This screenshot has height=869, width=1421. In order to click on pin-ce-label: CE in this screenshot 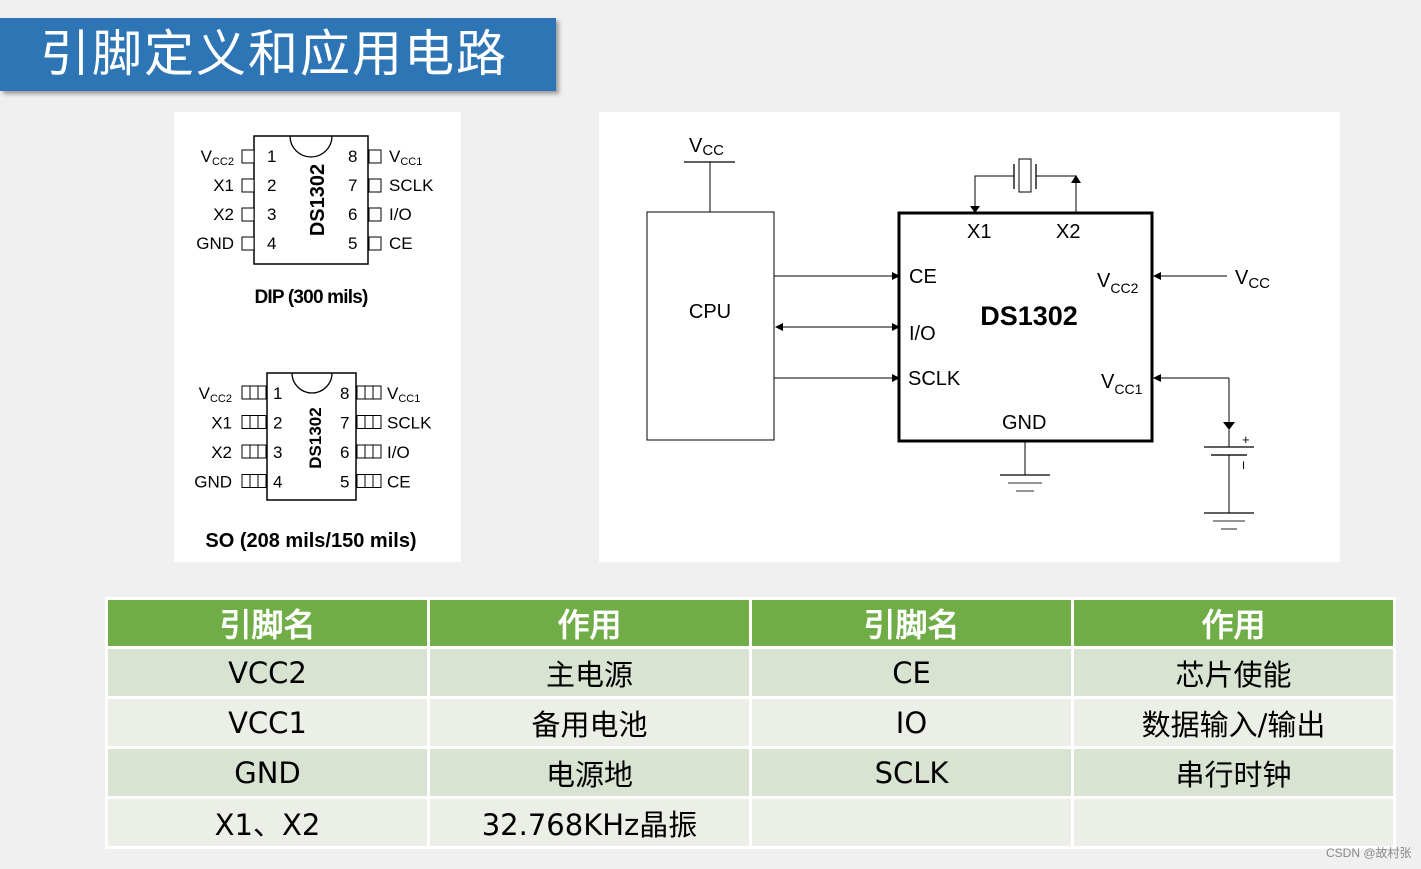, I will do `click(923, 277)`.